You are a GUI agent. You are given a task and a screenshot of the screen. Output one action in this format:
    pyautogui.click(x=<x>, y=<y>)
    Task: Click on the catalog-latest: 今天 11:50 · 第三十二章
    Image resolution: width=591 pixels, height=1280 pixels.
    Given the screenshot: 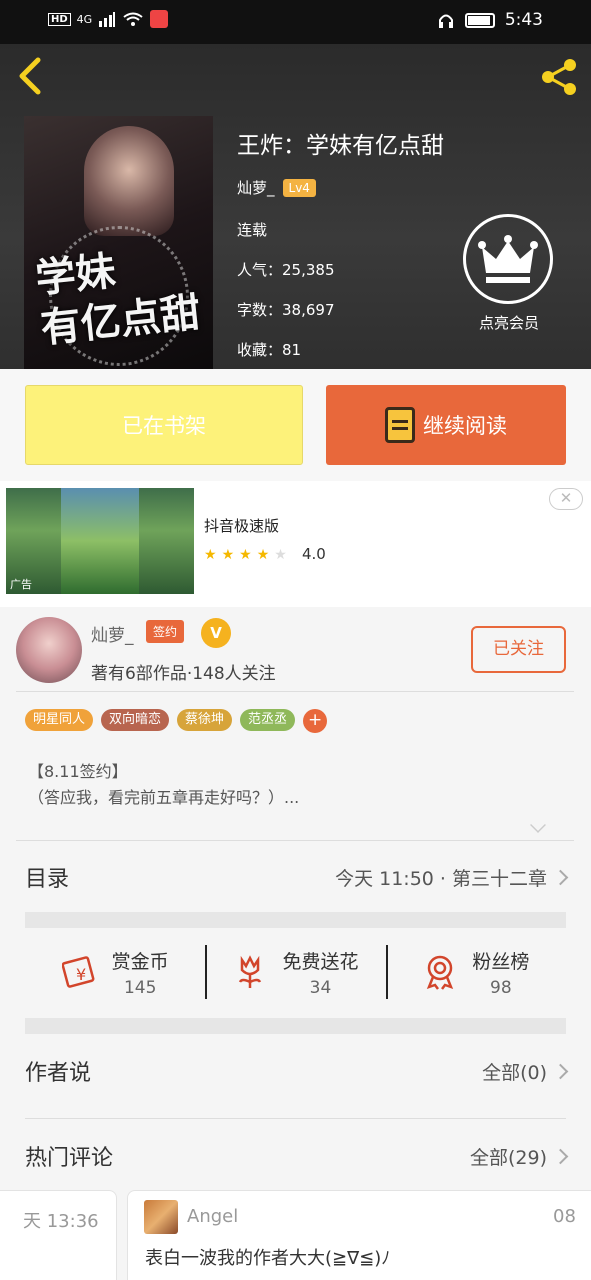 What is the action you would take?
    pyautogui.click(x=452, y=877)
    